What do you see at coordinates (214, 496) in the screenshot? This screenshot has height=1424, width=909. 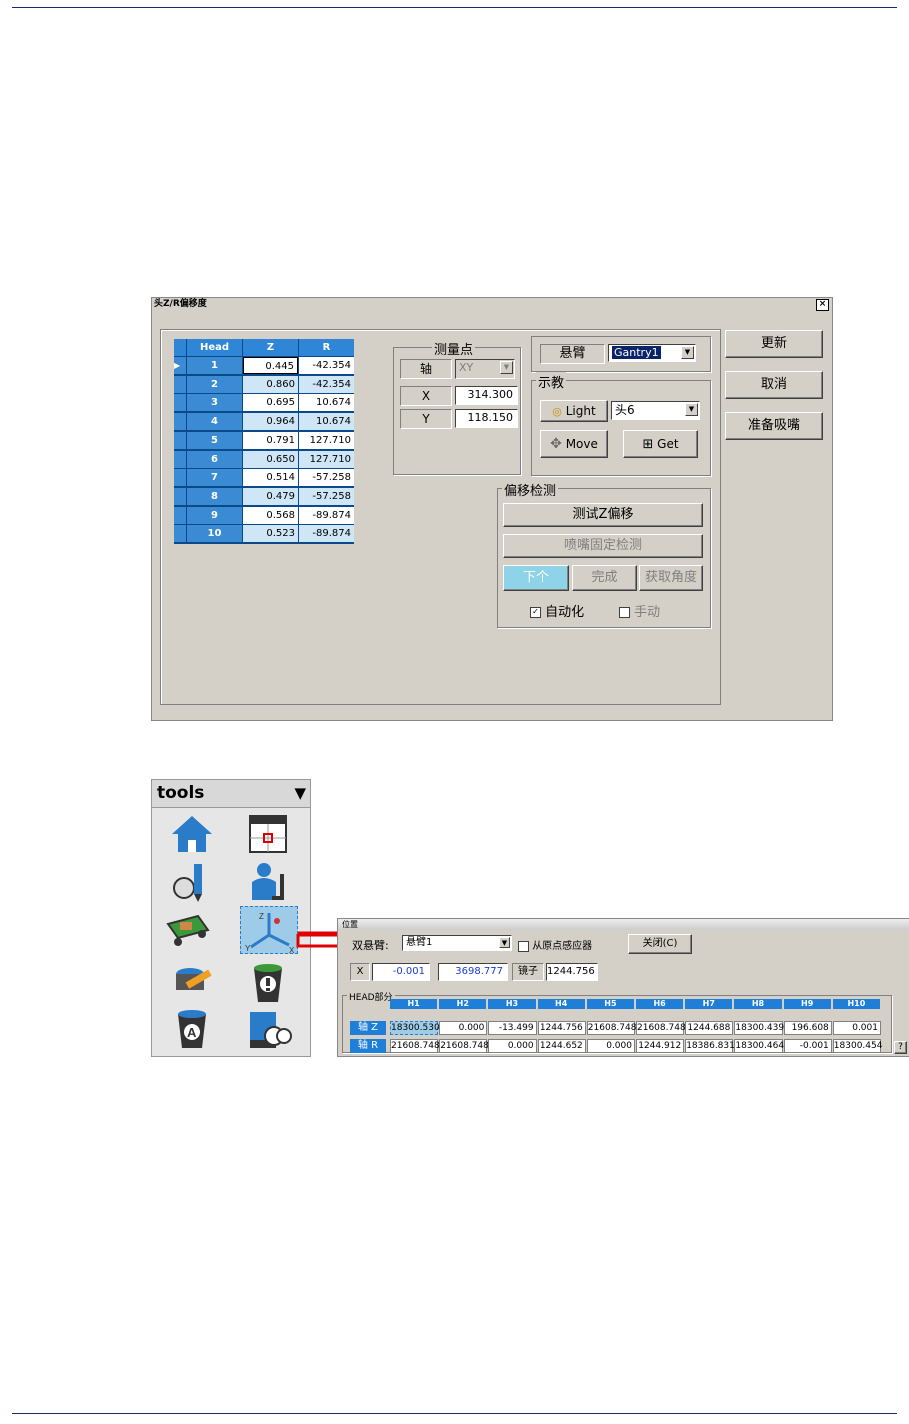 I see `head-cell: 8` at bounding box center [214, 496].